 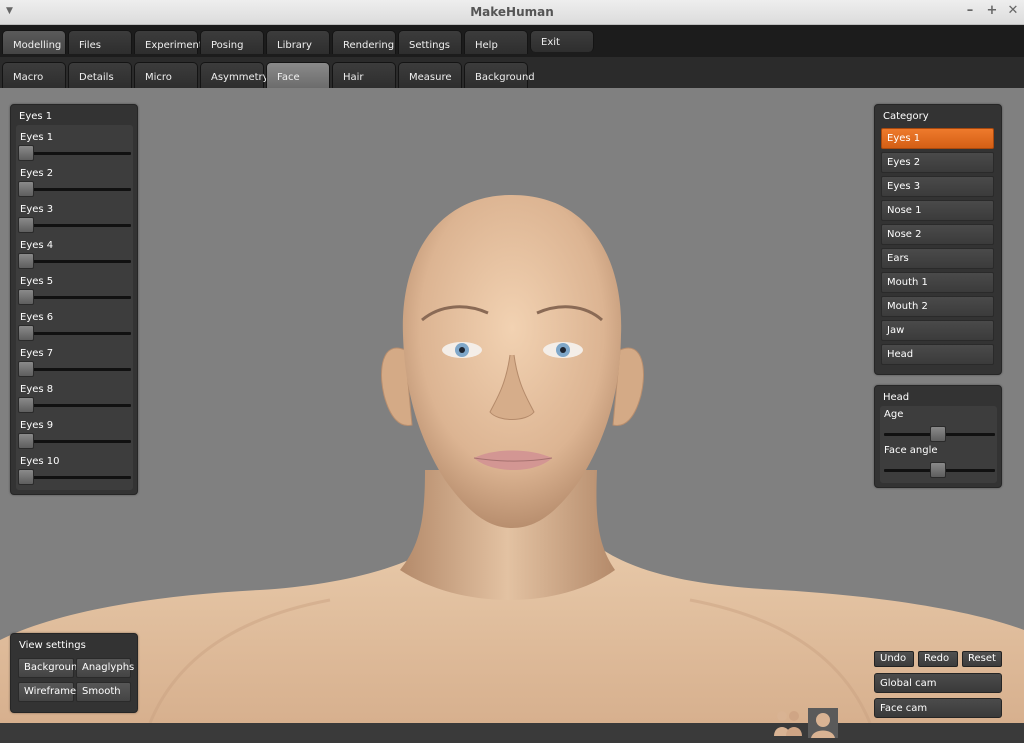 I want to click on view-settings-title: View settings, so click(x=52, y=645).